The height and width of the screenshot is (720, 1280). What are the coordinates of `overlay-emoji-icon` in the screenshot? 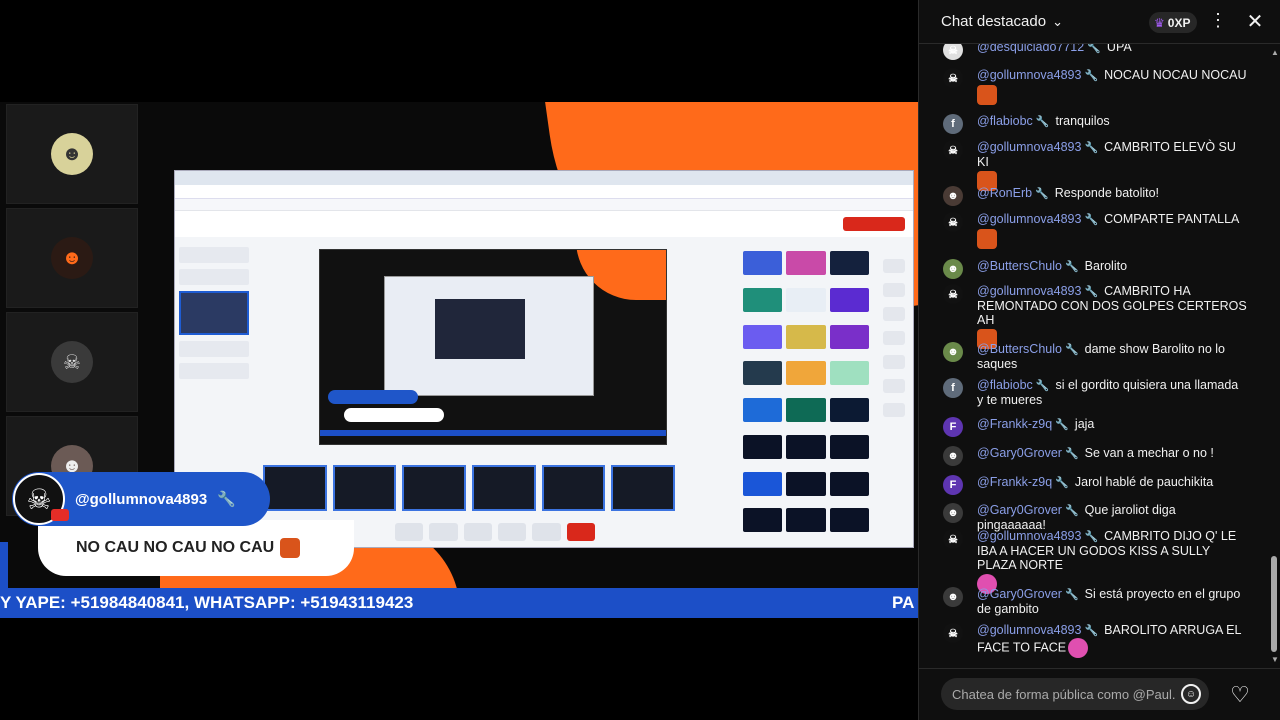 It's located at (290, 548).